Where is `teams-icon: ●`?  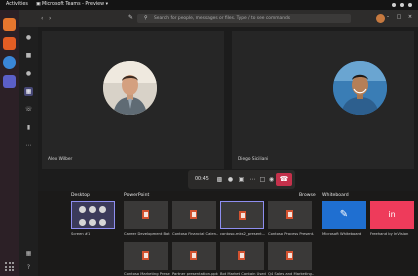 teams-icon: ● is located at coordinates (28, 73).